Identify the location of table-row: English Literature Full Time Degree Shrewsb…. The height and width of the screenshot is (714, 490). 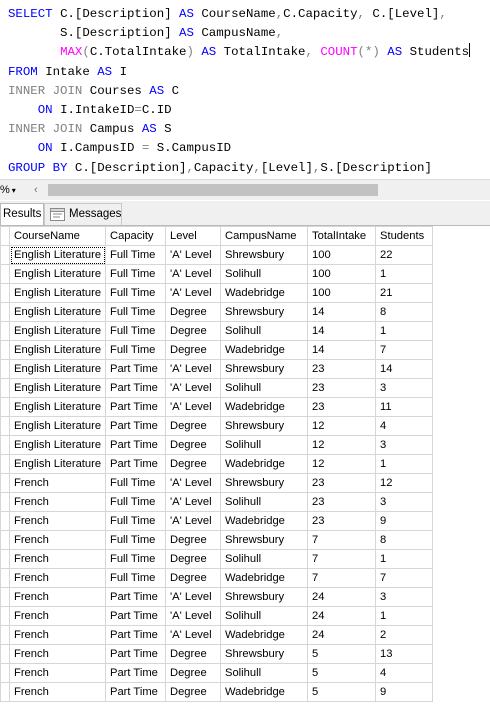
(216, 312).